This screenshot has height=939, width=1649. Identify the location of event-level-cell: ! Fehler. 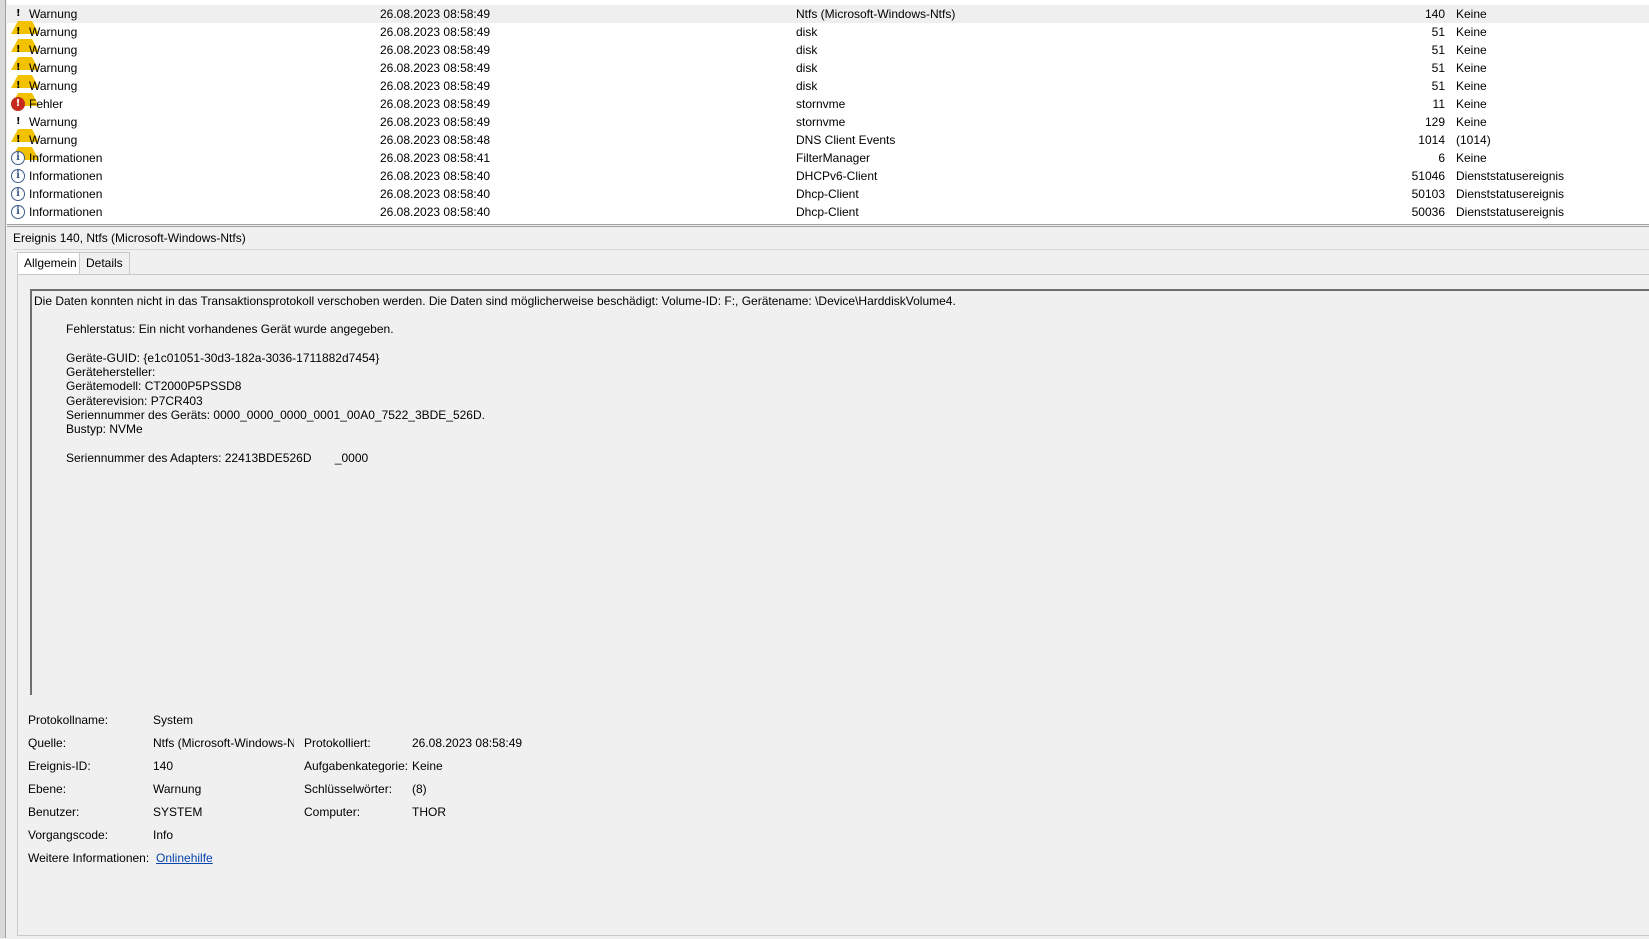
(181, 104).